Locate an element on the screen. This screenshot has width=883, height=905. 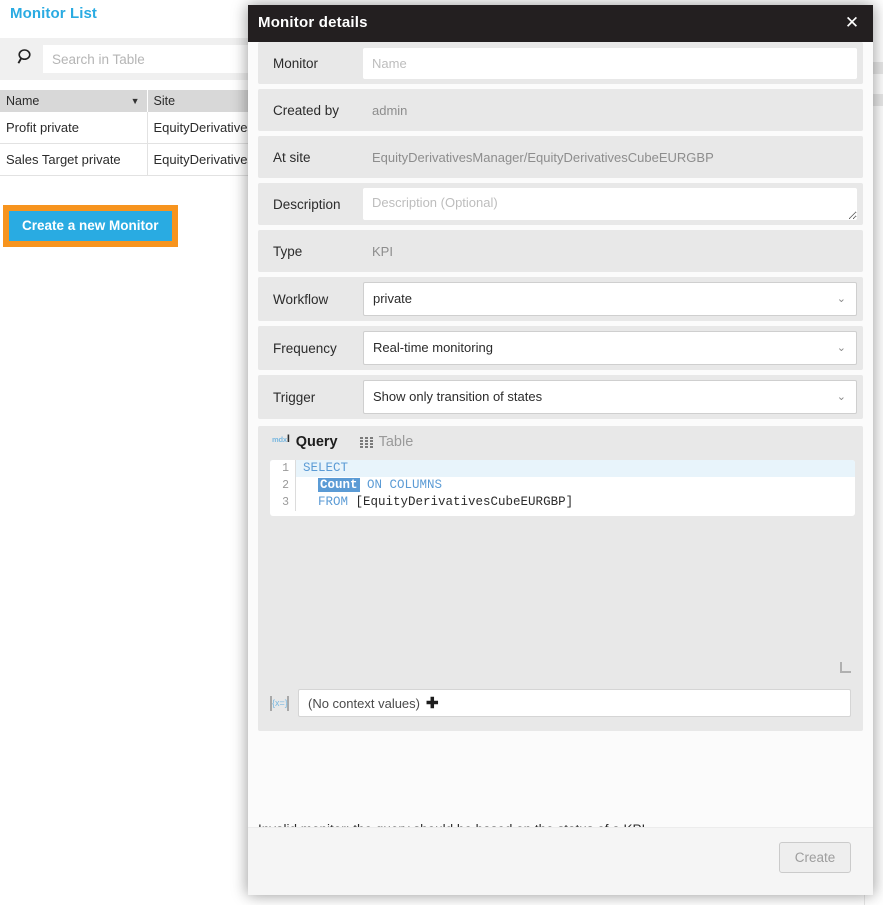
column-header-name-label: Name is located at coordinates (23, 101).